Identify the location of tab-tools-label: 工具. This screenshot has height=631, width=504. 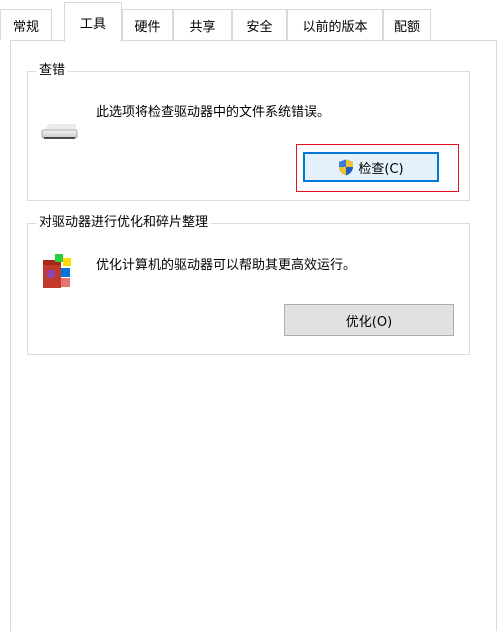
(92, 24).